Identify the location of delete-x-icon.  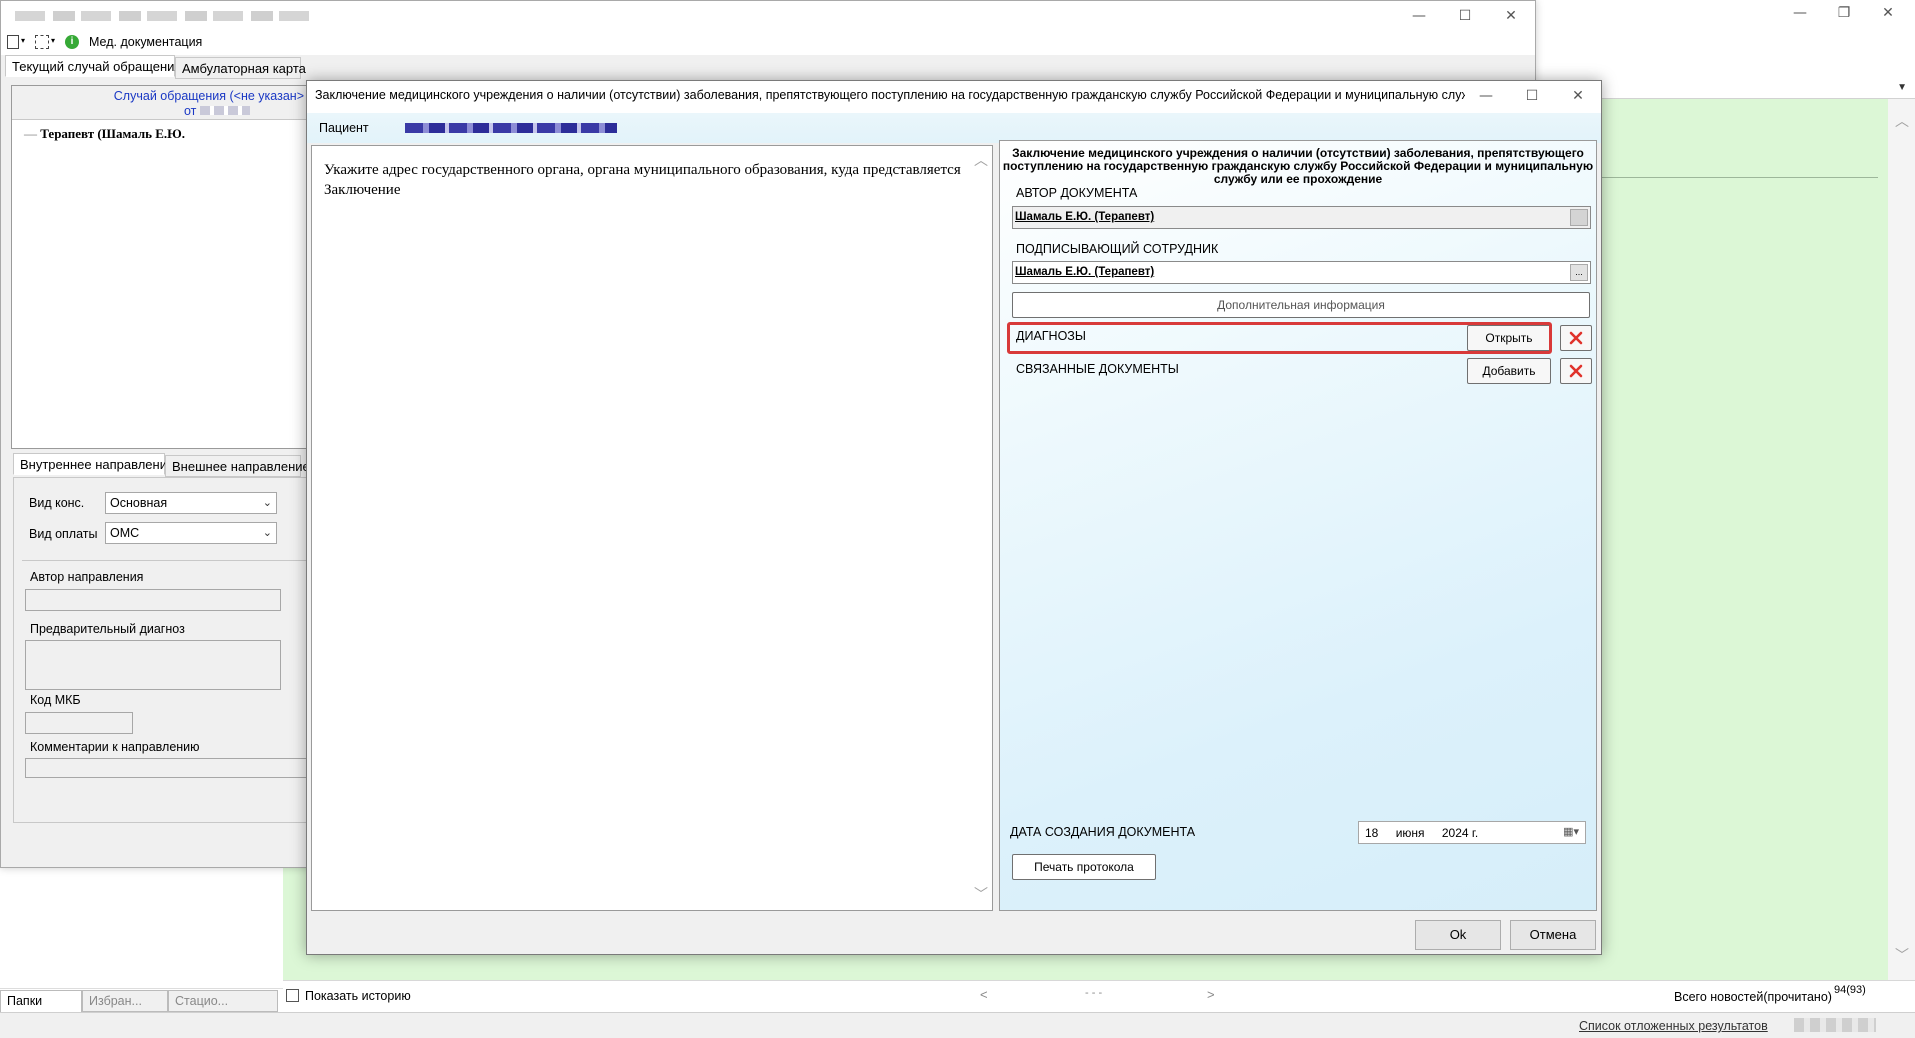
(1576, 371).